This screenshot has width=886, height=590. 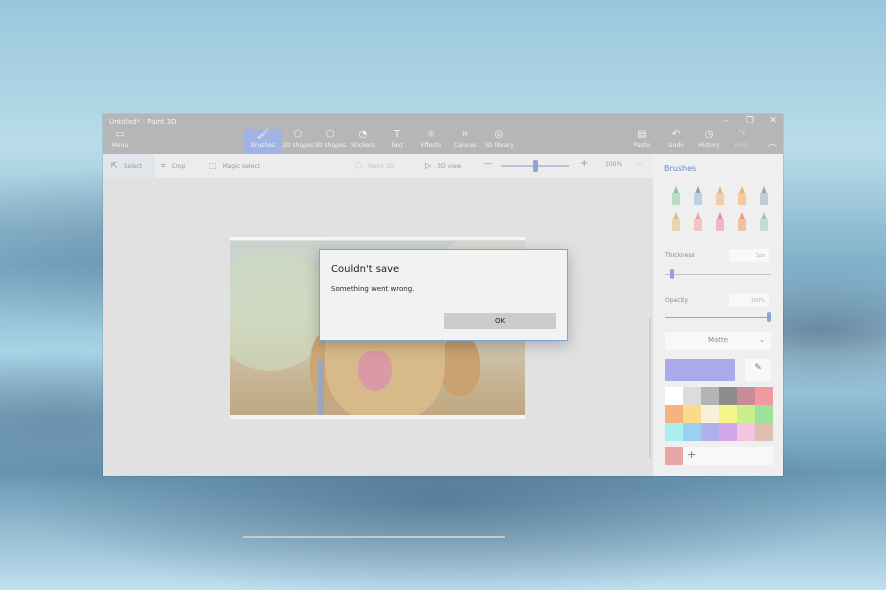 I want to click on dog-ear, so click(x=460, y=366).